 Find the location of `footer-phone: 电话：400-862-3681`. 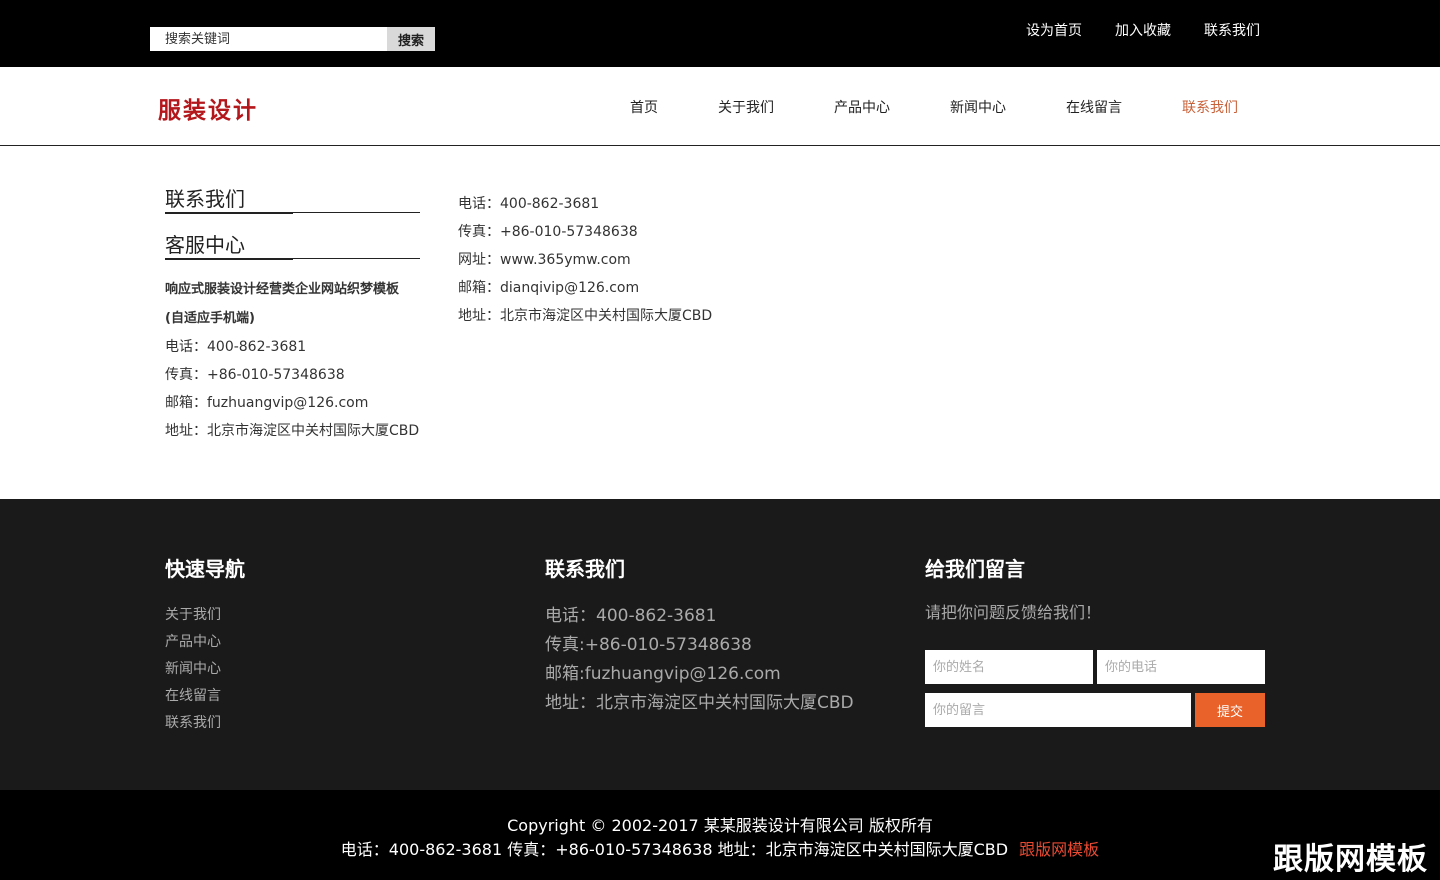

footer-phone: 电话：400-862-3681 is located at coordinates (631, 616).